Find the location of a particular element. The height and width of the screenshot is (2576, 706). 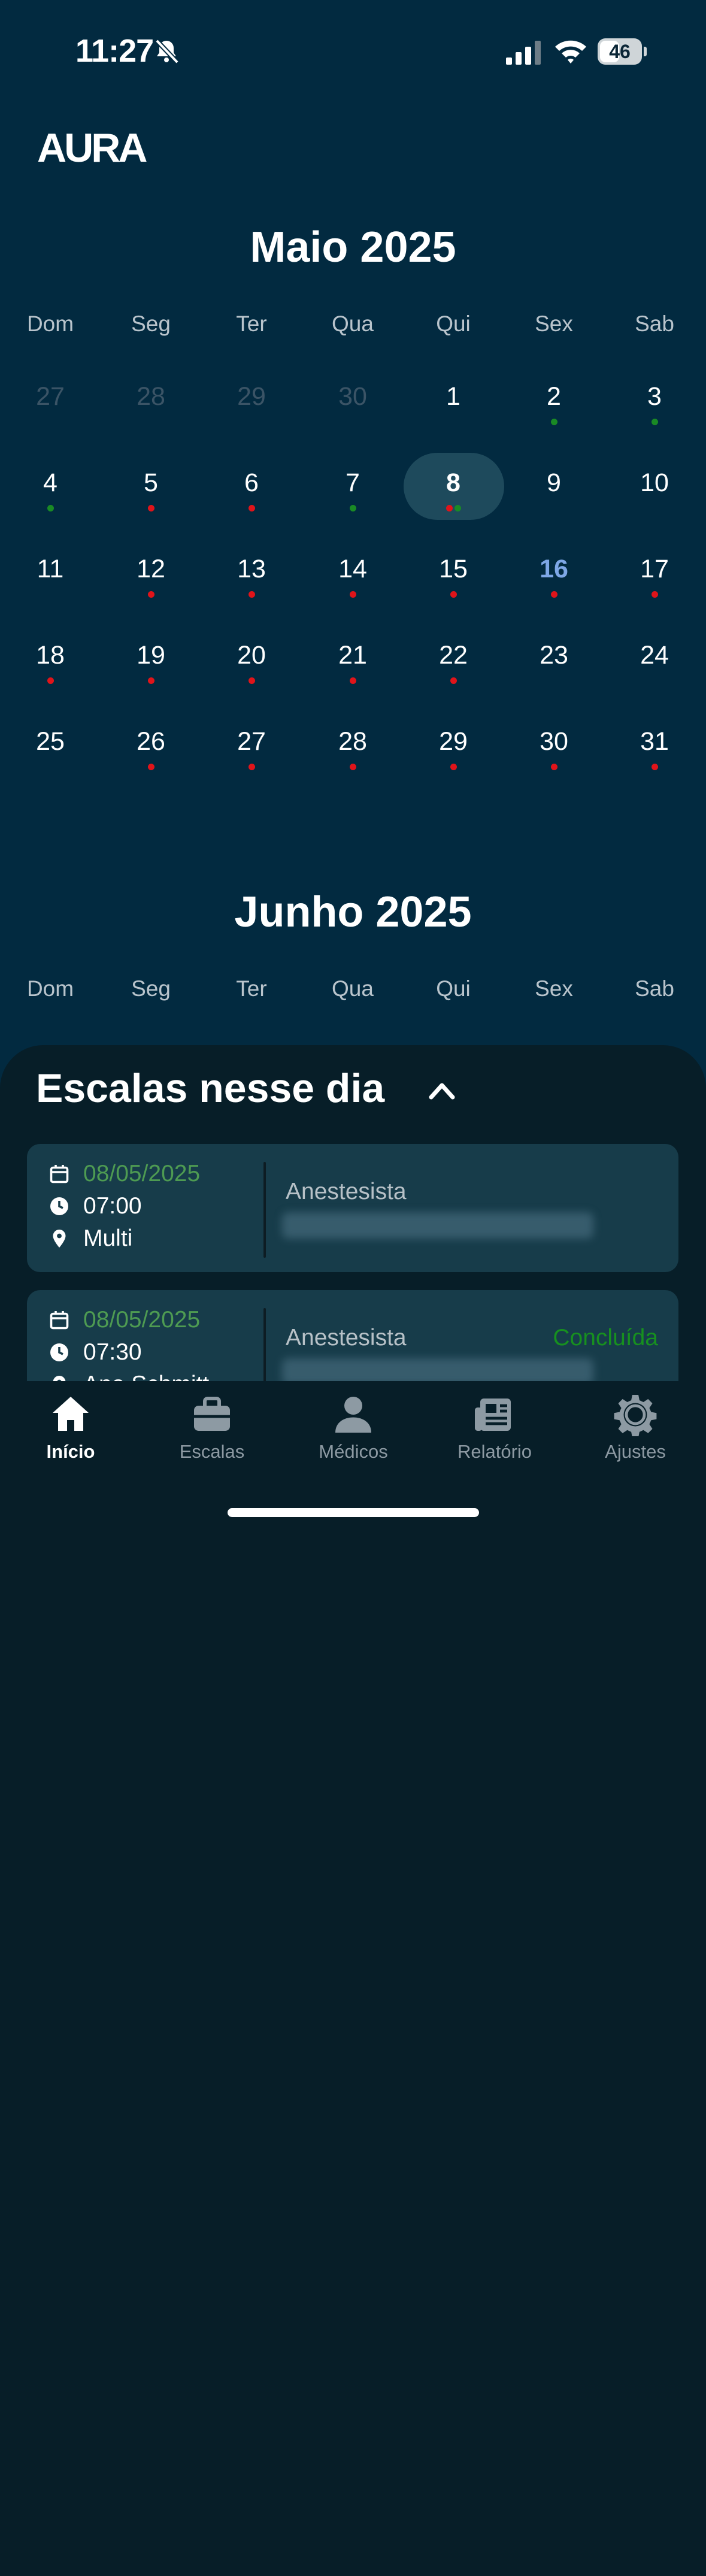

calendar-day: 15 is located at coordinates (453, 574).